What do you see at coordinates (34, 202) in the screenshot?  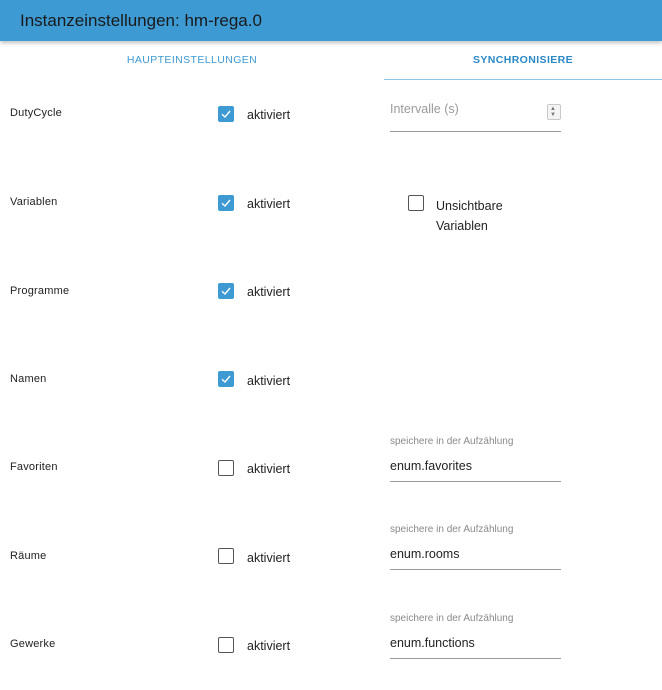 I see `row-label-variablen: Variablen` at bounding box center [34, 202].